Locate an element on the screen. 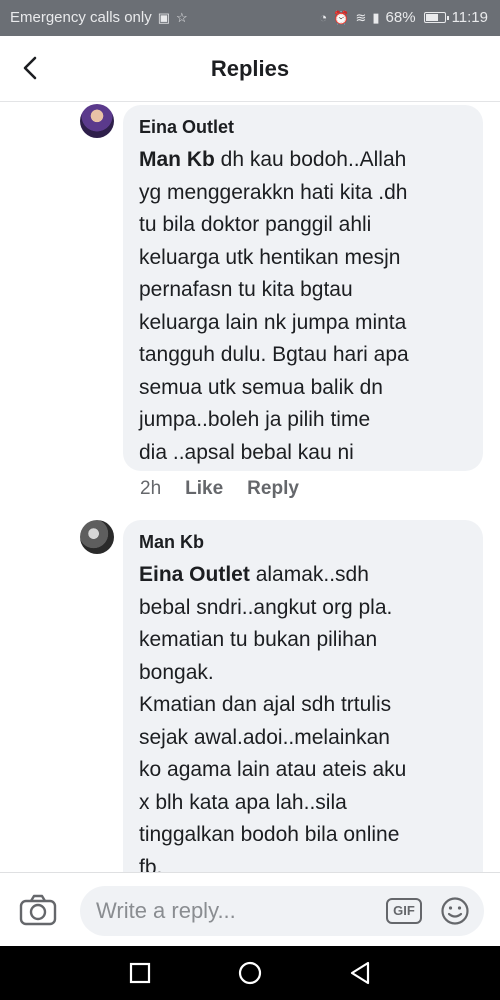  emoji-button is located at coordinates (455, 911).